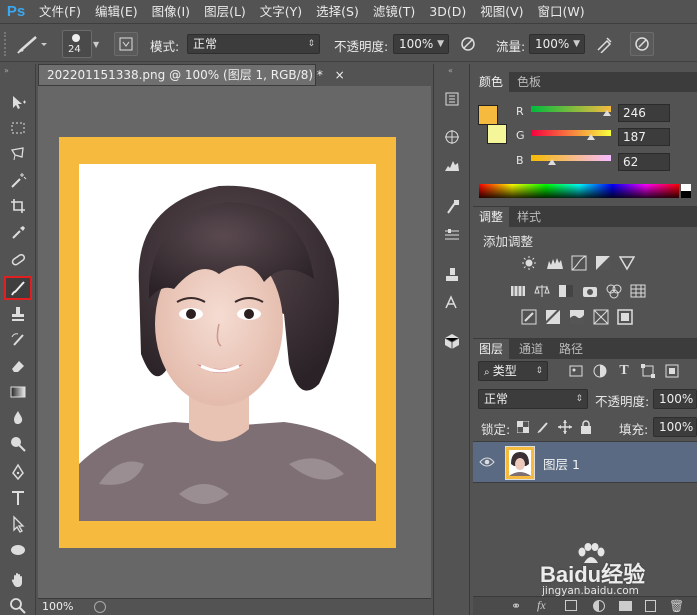  Describe the element at coordinates (529, 317) in the screenshot. I see `invert-icon` at that location.